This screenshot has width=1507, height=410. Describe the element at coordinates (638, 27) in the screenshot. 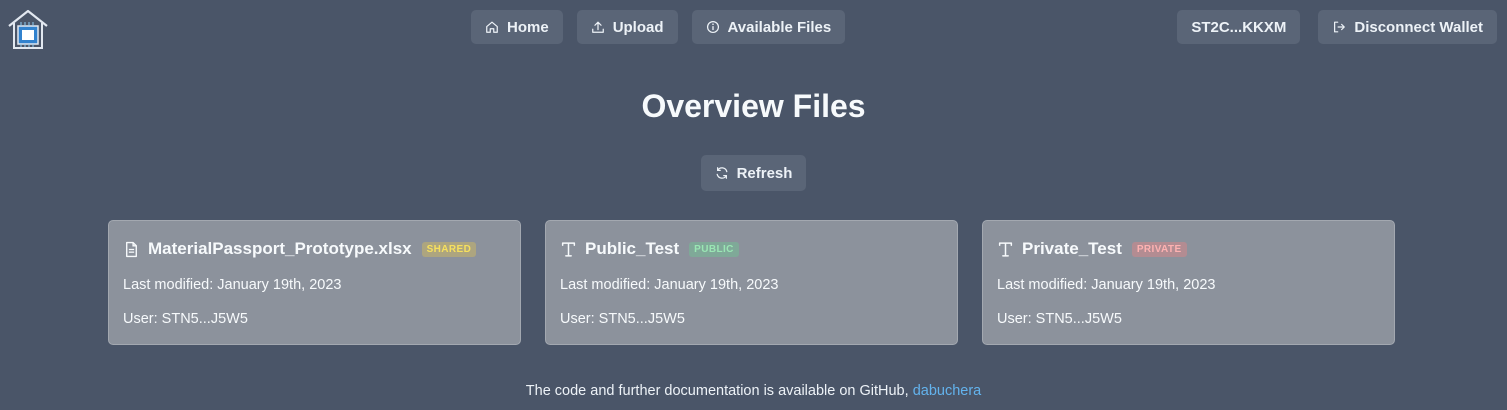

I see `nav-upload-label: Upload` at that location.